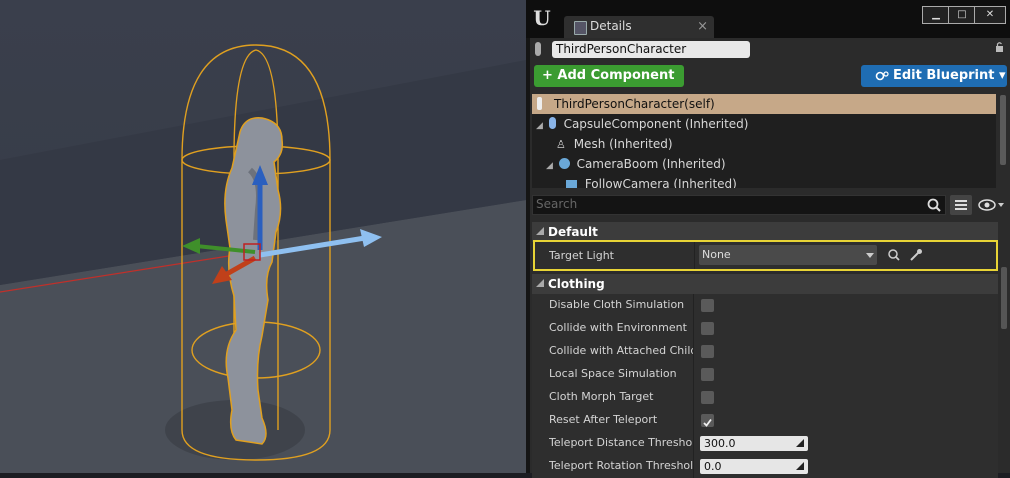  I want to click on row-label: Local Space Simulation, so click(613, 373).